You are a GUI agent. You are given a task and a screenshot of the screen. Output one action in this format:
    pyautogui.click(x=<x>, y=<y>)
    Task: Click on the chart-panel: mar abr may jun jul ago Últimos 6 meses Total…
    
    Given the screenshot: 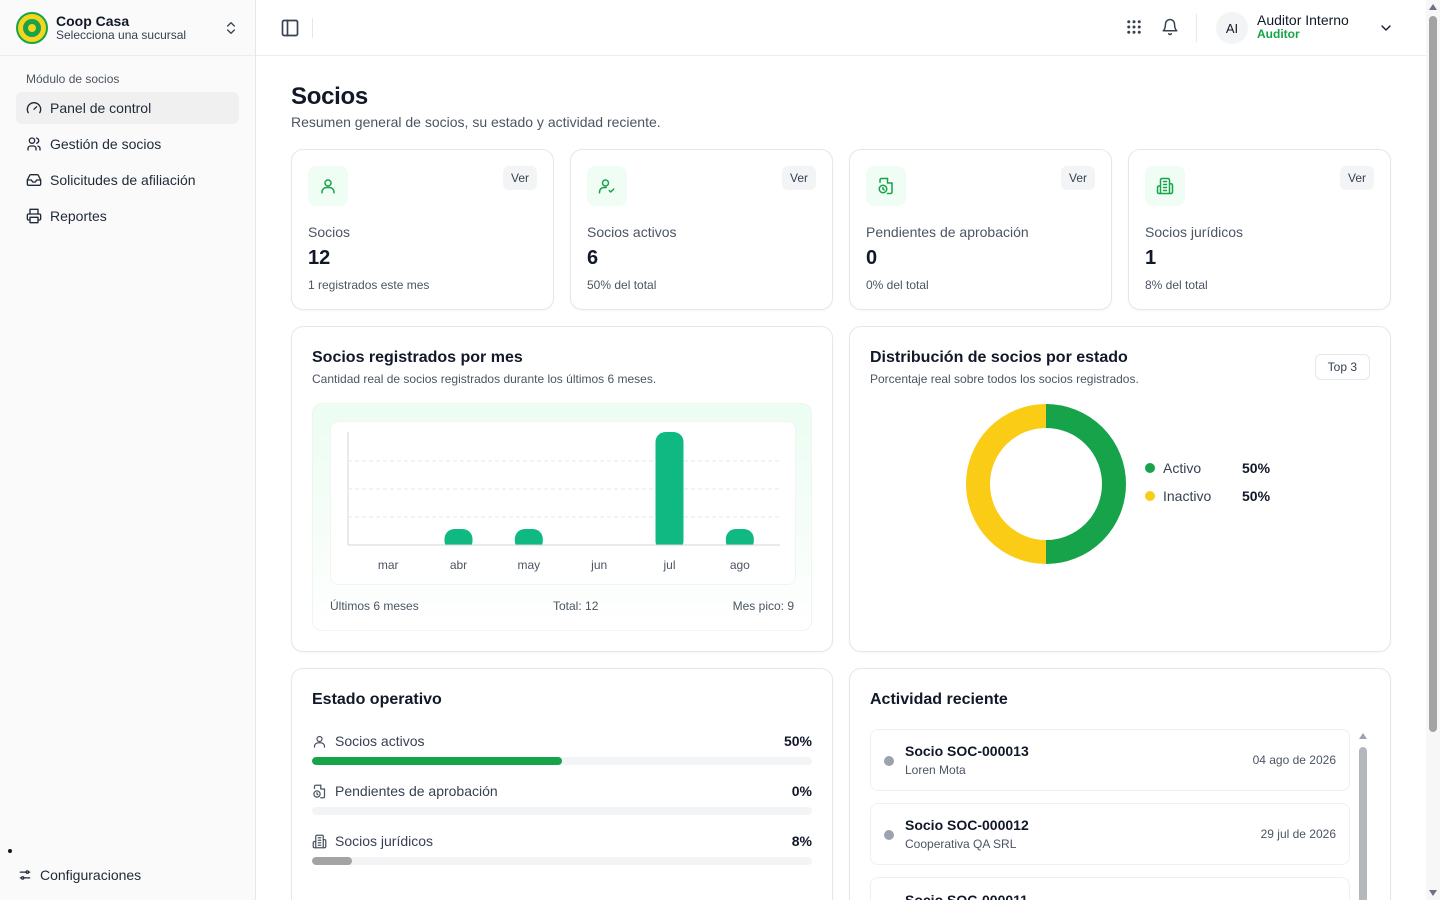 What is the action you would take?
    pyautogui.click(x=562, y=517)
    